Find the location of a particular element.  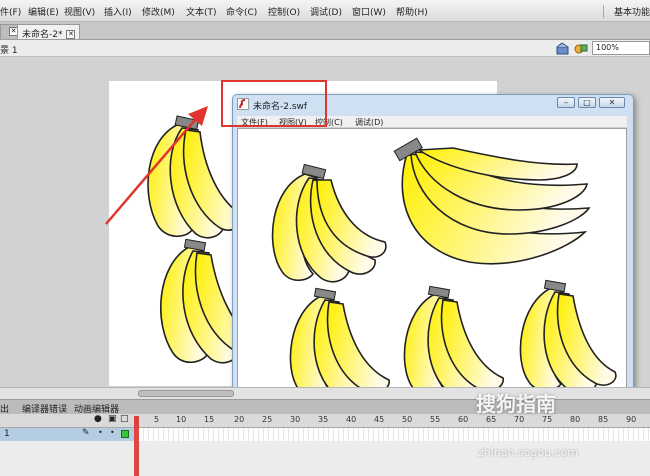

menu-modify: 修改(M) is located at coordinates (158, 11).